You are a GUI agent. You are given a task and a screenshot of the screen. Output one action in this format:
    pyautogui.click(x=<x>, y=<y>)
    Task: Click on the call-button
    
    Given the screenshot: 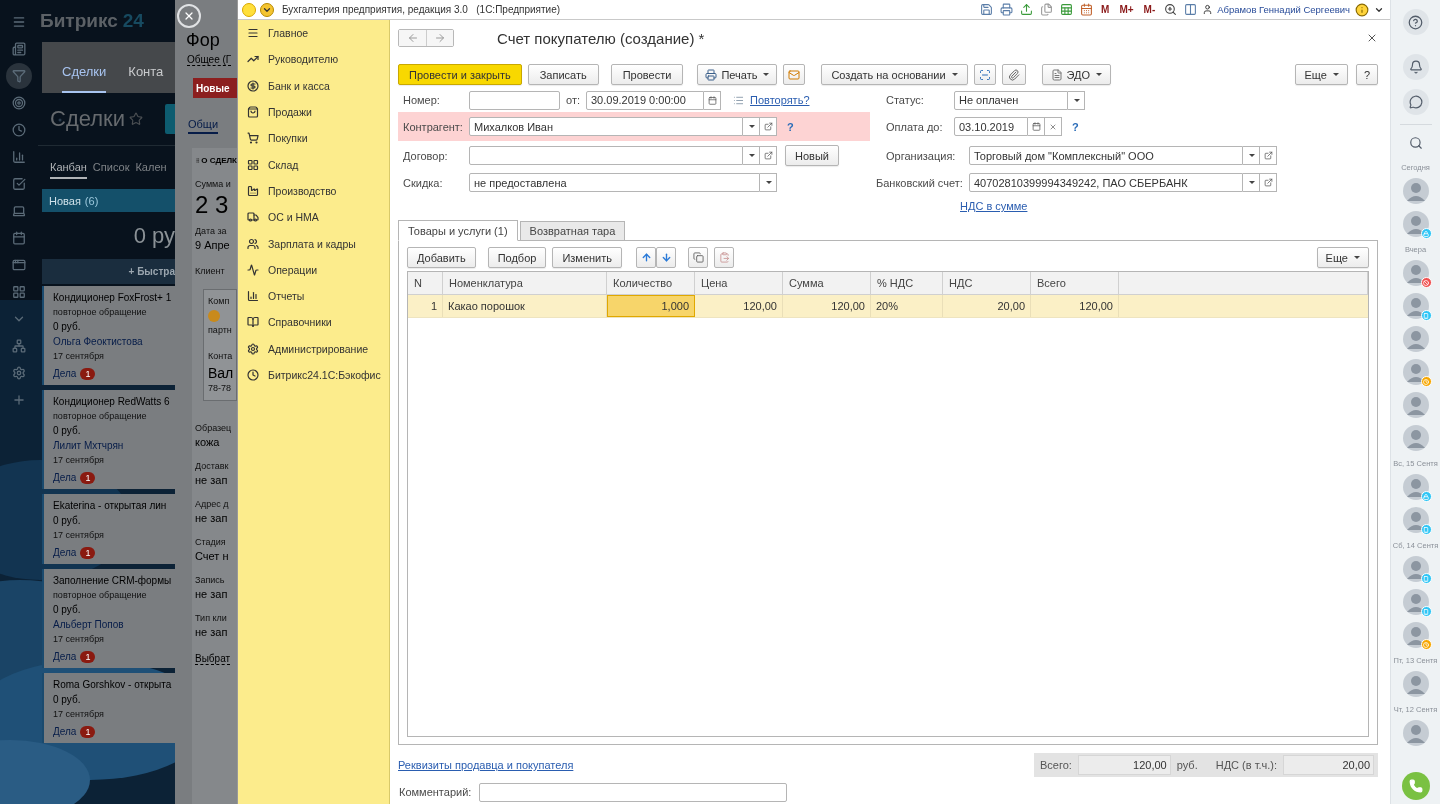 What is the action you would take?
    pyautogui.click(x=1415, y=786)
    